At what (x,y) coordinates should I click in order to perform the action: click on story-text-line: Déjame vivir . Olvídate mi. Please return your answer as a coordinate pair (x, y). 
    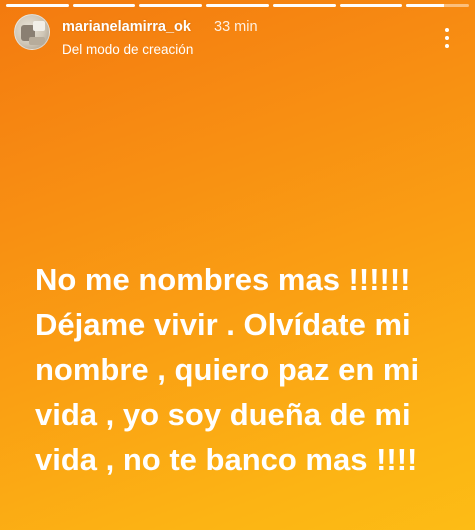
    Looking at the image, I should click on (223, 324).